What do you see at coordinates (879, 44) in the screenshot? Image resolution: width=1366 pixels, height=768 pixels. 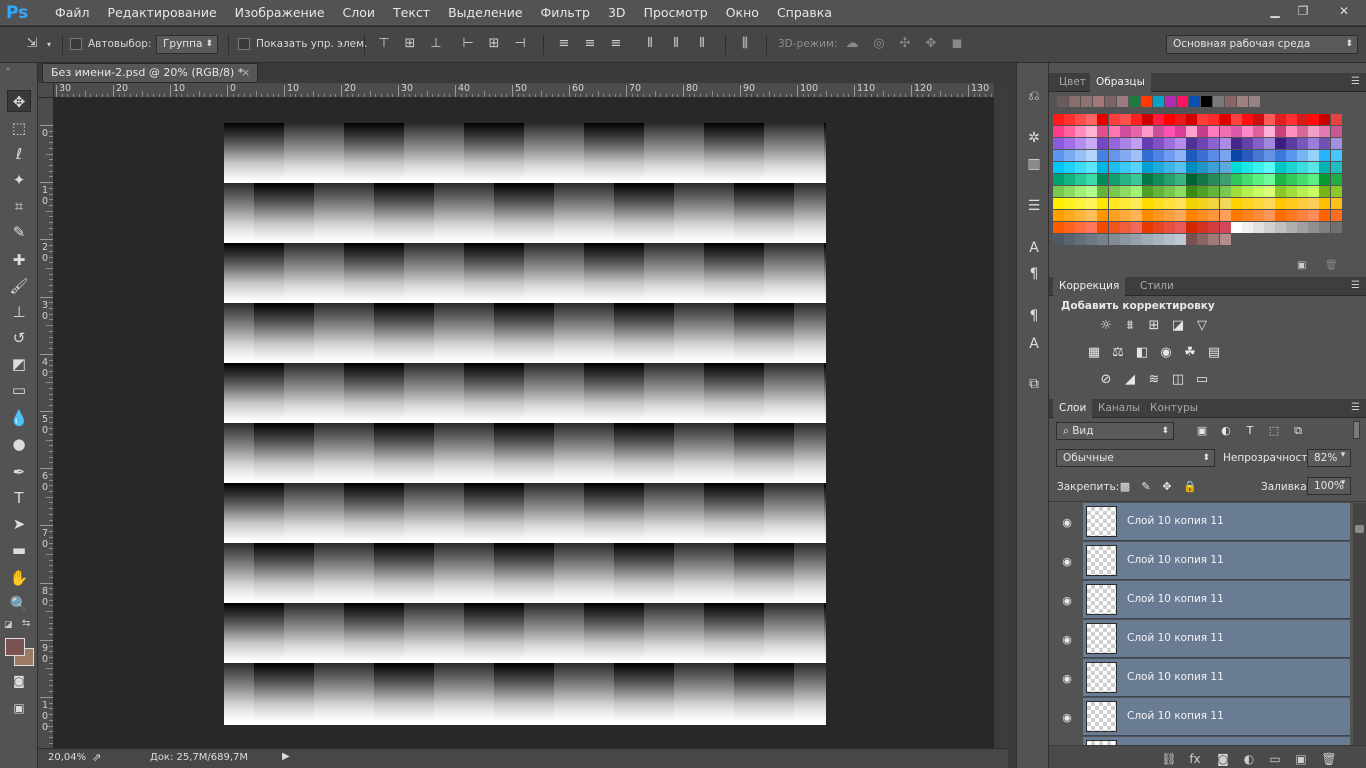 I see `roll-3d-icon: ◎` at bounding box center [879, 44].